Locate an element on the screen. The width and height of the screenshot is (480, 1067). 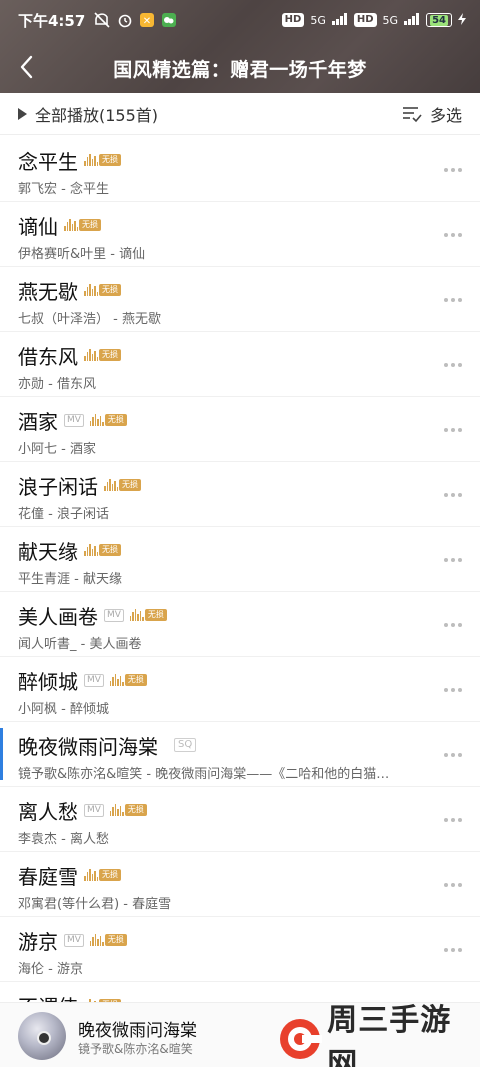
alarm-icon is located at coordinates (125, 20).